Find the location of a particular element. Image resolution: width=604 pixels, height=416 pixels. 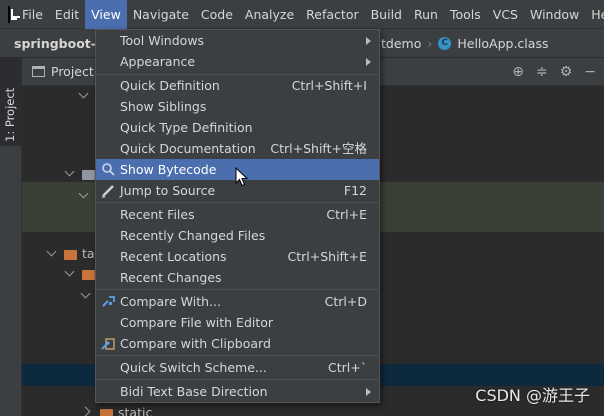

bytecode-search-icon is located at coordinates (108, 169).